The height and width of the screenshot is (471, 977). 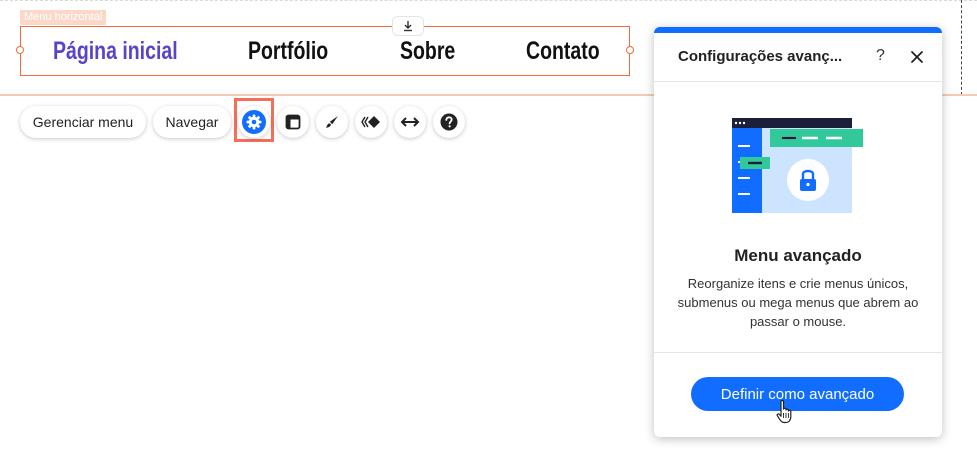 I want to click on navigate-button: Navegar, so click(x=192, y=122).